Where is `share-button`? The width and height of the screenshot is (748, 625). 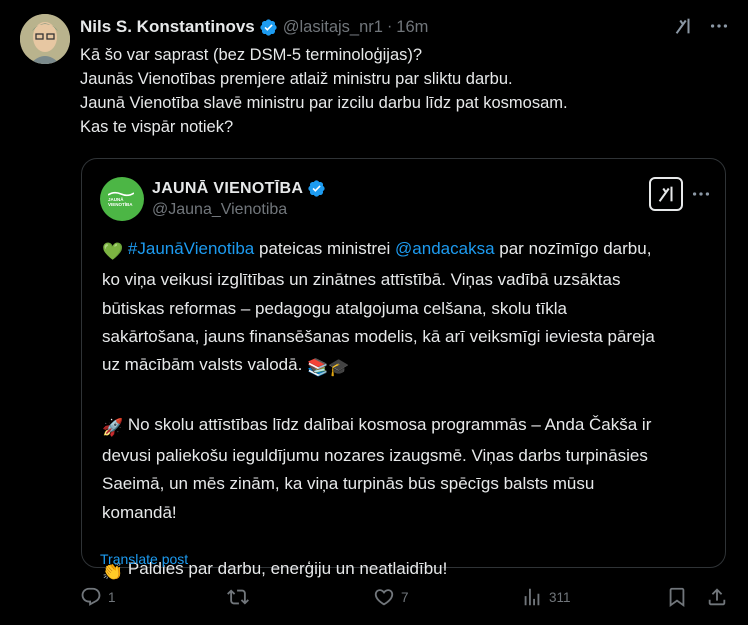
share-button is located at coordinates (717, 597).